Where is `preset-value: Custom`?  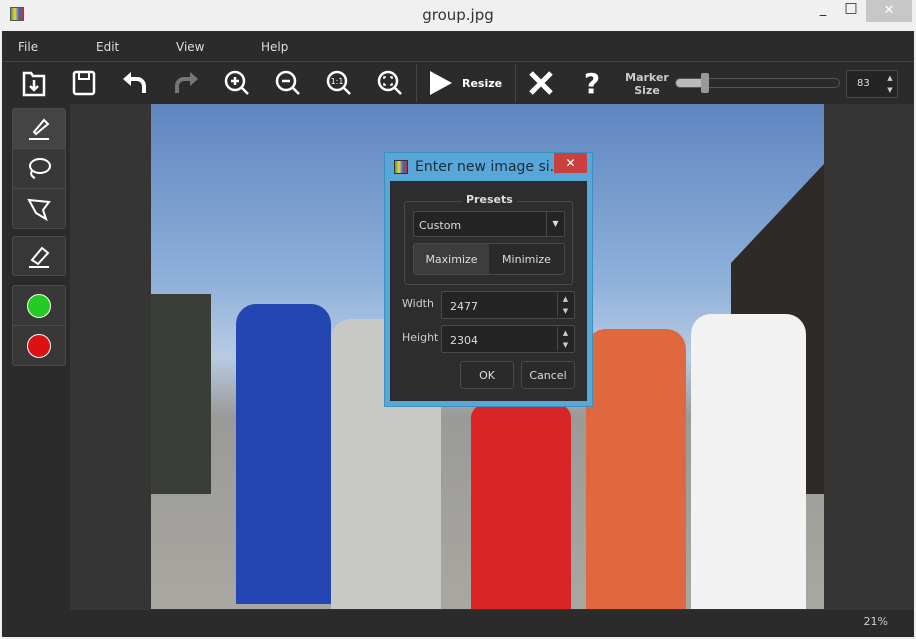
preset-value: Custom is located at coordinates (440, 225).